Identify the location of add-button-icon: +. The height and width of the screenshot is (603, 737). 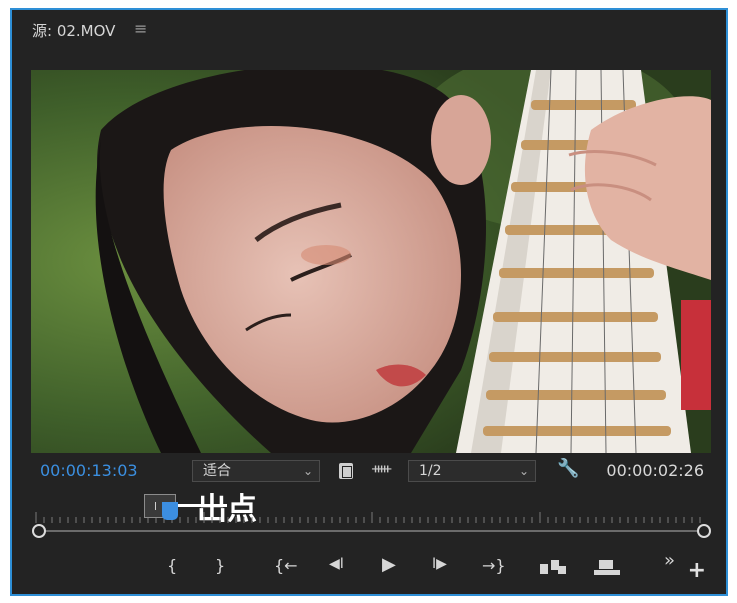
(697, 570).